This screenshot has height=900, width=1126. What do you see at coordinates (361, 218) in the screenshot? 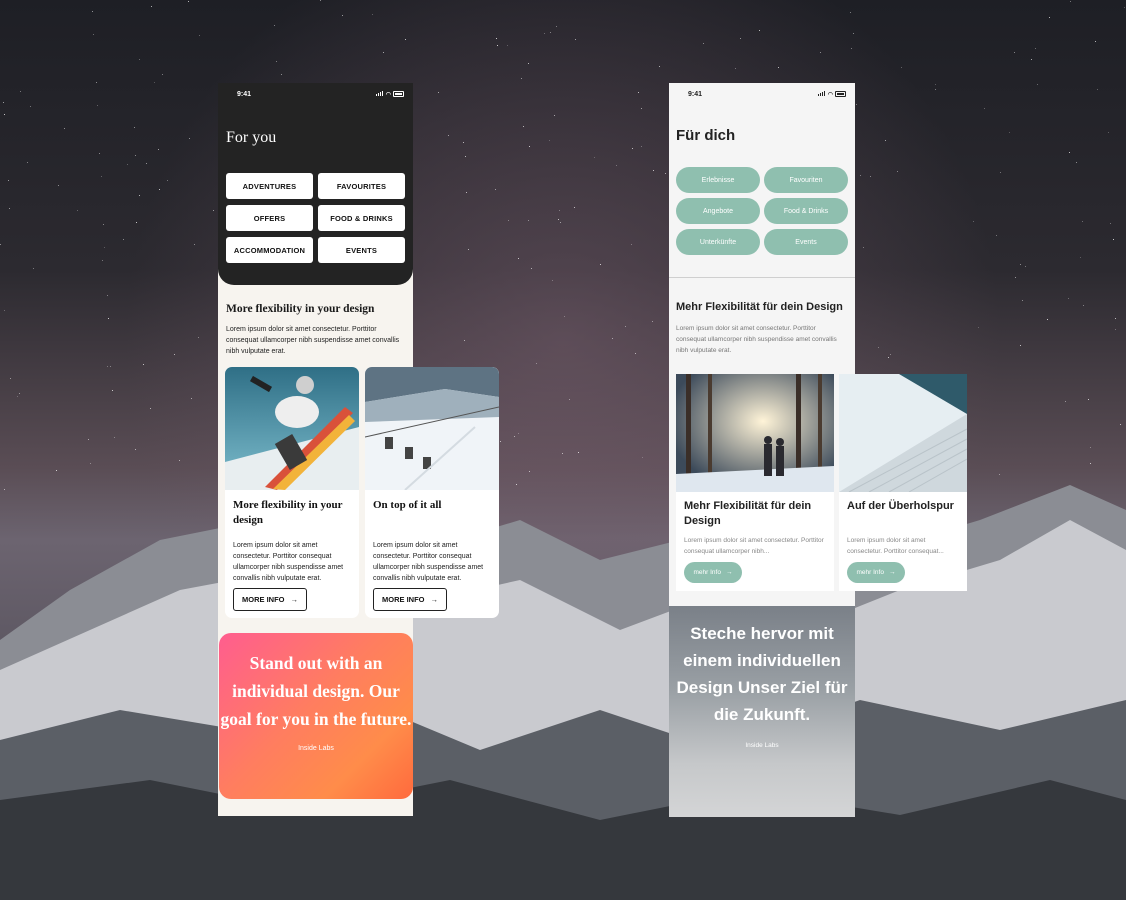
I see `category-food-drinks: FOOD & DRINKS` at bounding box center [361, 218].